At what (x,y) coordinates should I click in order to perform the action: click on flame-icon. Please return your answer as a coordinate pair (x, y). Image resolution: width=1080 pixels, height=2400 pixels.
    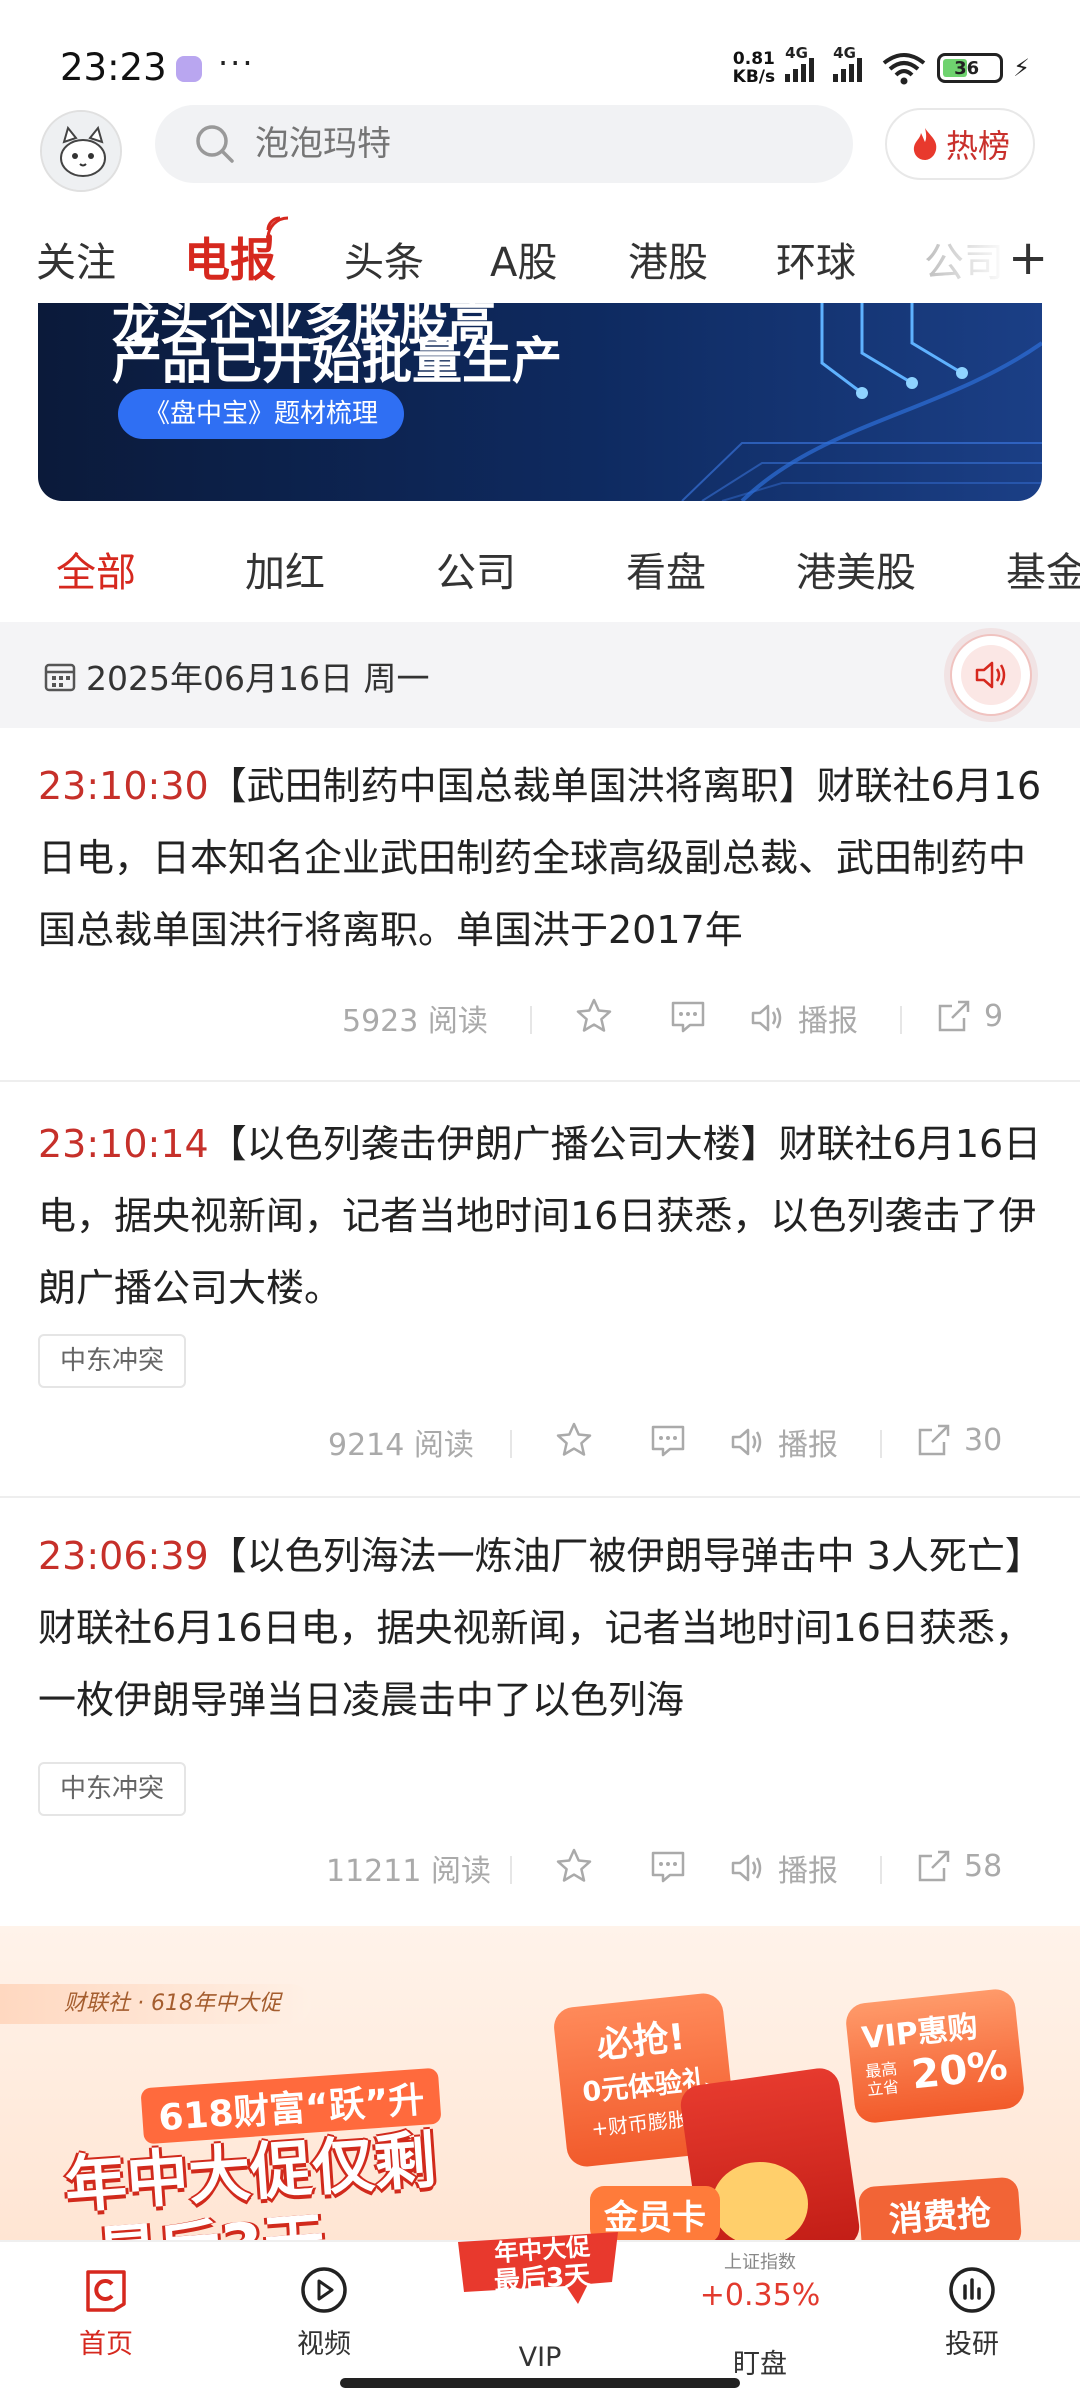
    Looking at the image, I should click on (925, 144).